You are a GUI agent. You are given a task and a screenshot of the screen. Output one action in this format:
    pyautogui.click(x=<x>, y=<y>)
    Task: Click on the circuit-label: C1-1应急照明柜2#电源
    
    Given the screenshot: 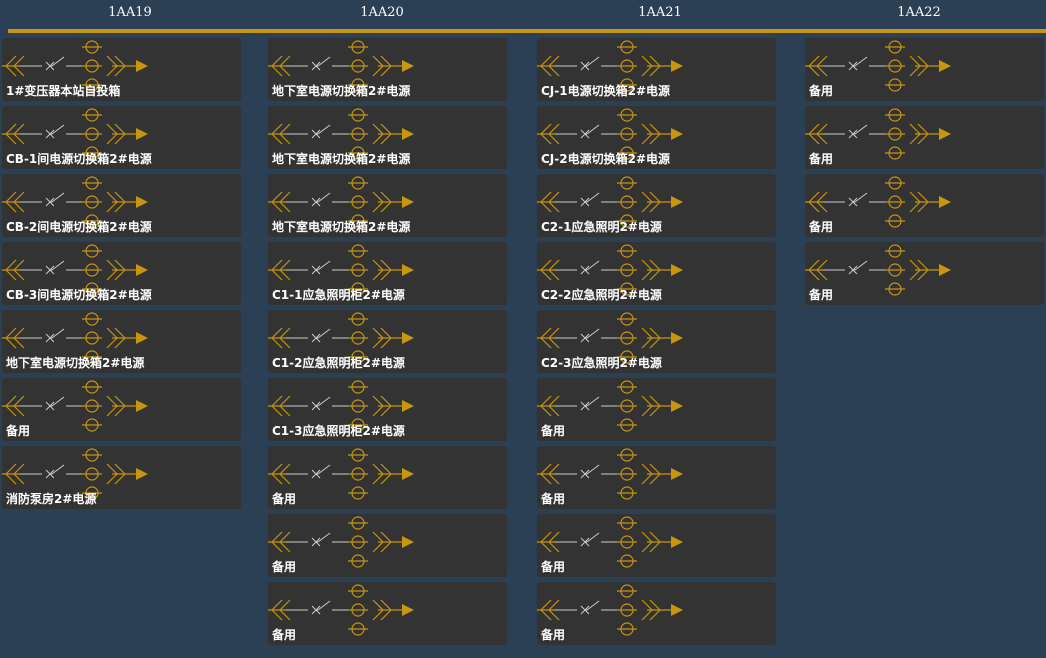 What is the action you would take?
    pyautogui.click(x=338, y=295)
    